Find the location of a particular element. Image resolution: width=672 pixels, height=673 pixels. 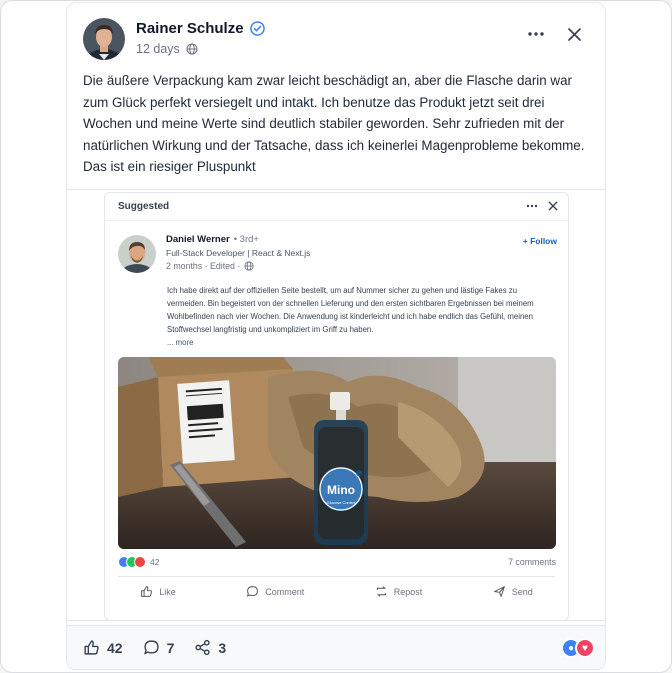

connection-degree: • 3rd+ is located at coordinates (246, 239).